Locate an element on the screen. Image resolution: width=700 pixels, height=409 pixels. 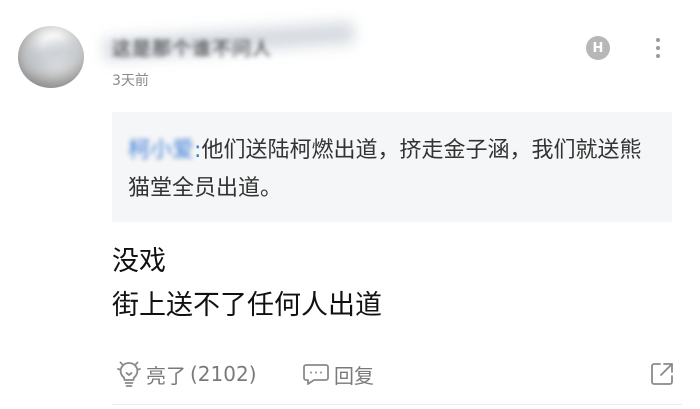
like-button: 亮了 (2102) is located at coordinates (186, 374).